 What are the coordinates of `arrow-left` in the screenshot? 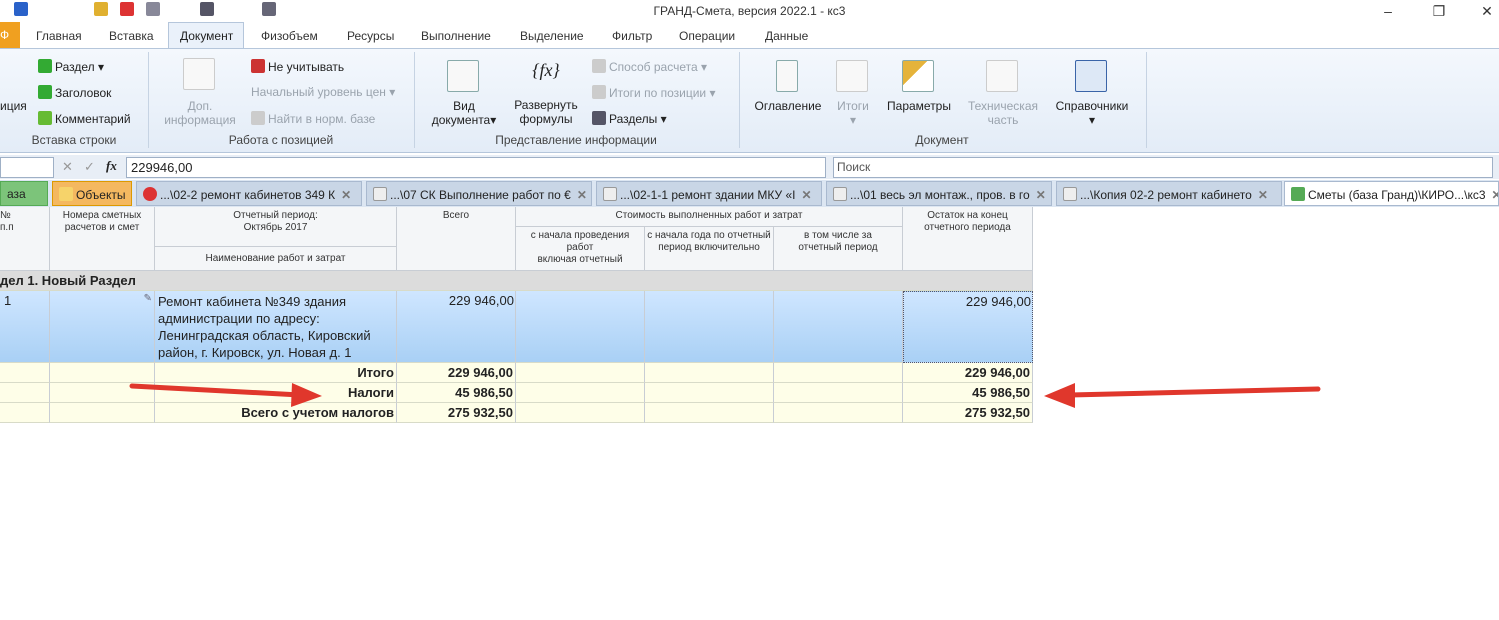 It's located at (1182, 395).